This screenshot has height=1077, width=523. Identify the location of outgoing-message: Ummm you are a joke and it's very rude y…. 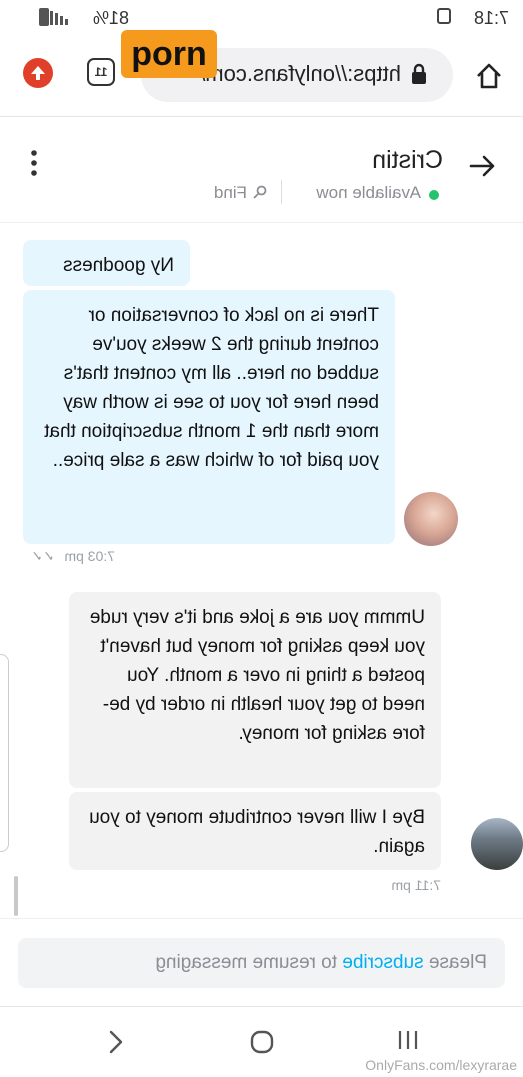
(255, 690).